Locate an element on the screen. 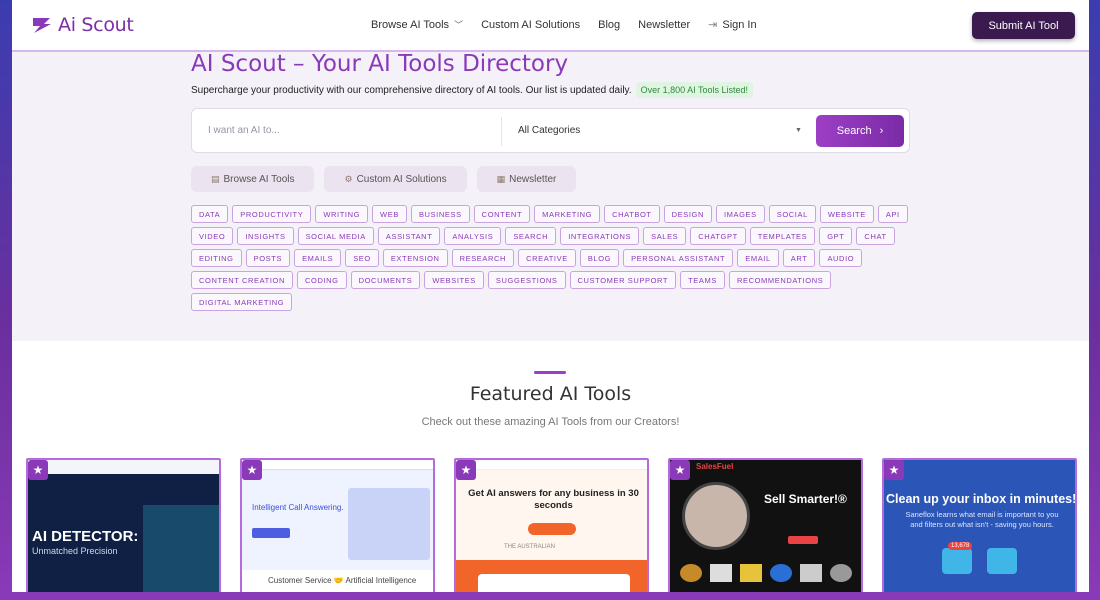 Image resolution: width=1100 pixels, height=600 pixels. nav-label: Newsletter is located at coordinates (664, 24).